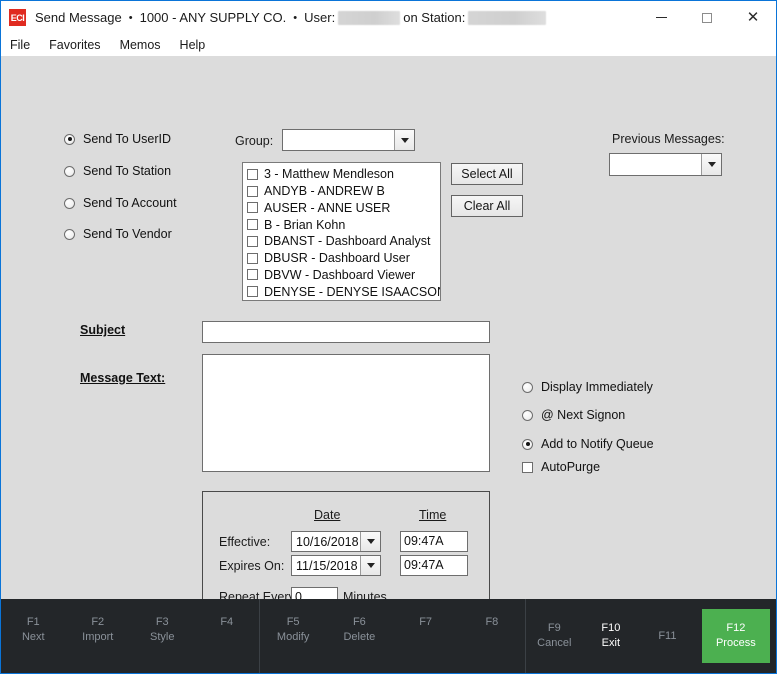 This screenshot has width=777, height=674. Describe the element at coordinates (33, 622) in the screenshot. I see `function-key-label: F1` at that location.